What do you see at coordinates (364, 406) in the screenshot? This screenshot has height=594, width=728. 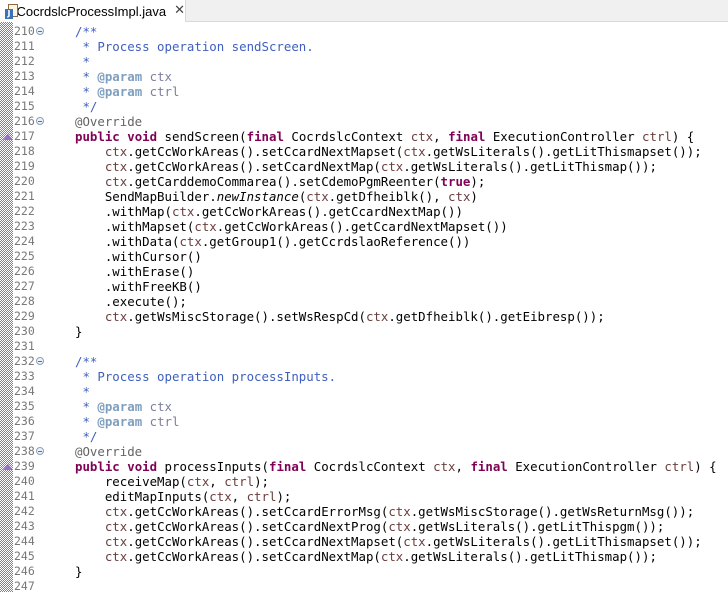 I see `code-line: 235 * @param ctx` at bounding box center [364, 406].